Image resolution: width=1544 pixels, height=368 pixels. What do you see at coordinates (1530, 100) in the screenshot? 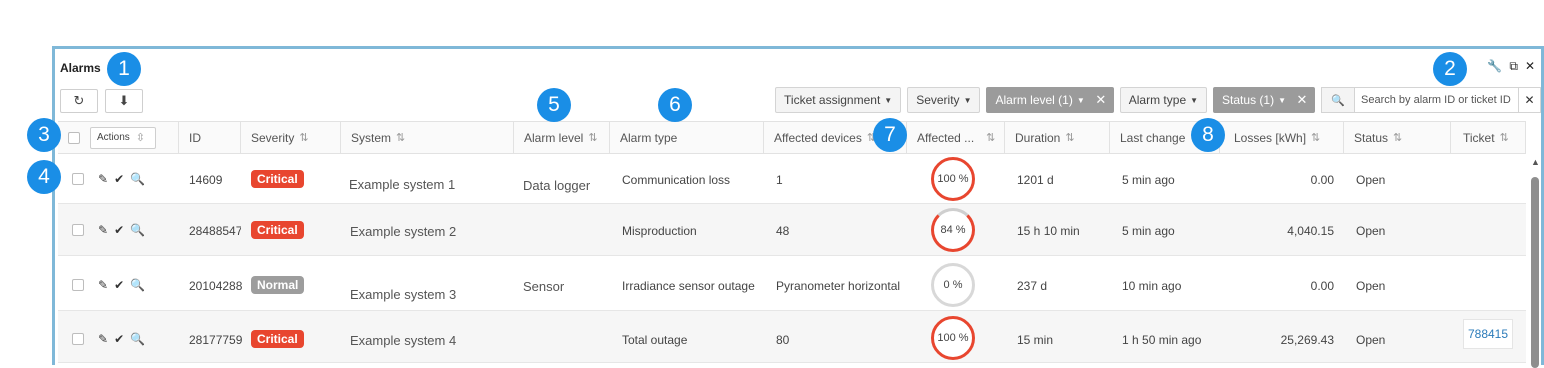
I see `clear-search-icon: ✕` at bounding box center [1530, 100].